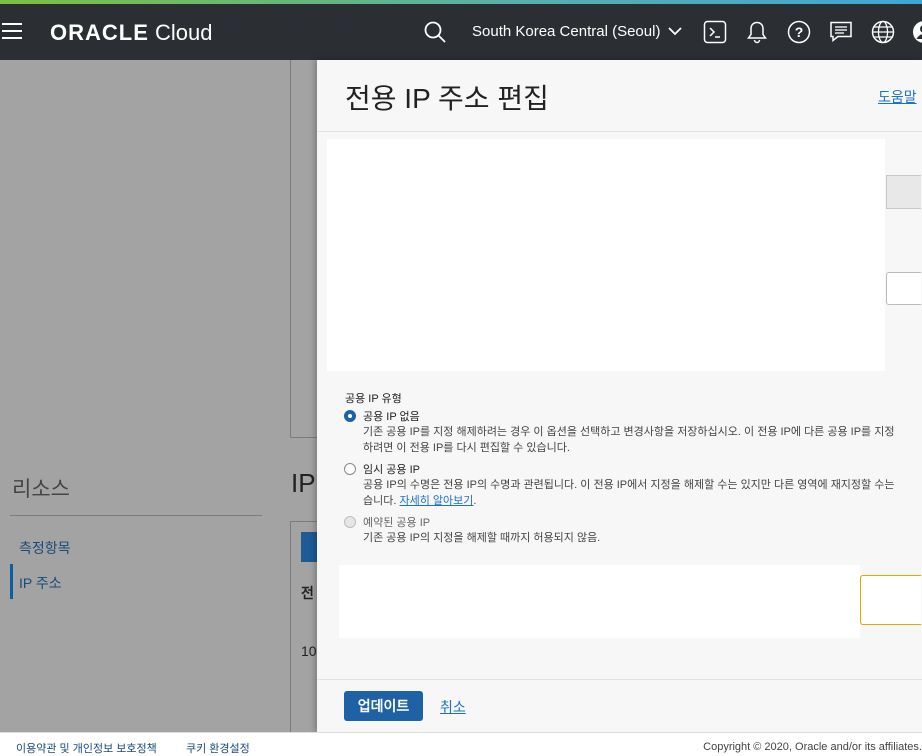  What do you see at coordinates (757, 32) in the screenshot?
I see `bell-icon` at bounding box center [757, 32].